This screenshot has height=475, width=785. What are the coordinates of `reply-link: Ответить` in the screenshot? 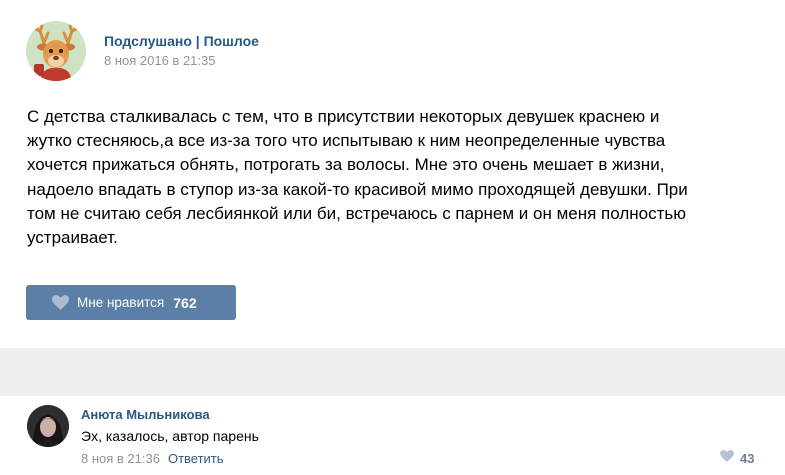 It's located at (196, 458).